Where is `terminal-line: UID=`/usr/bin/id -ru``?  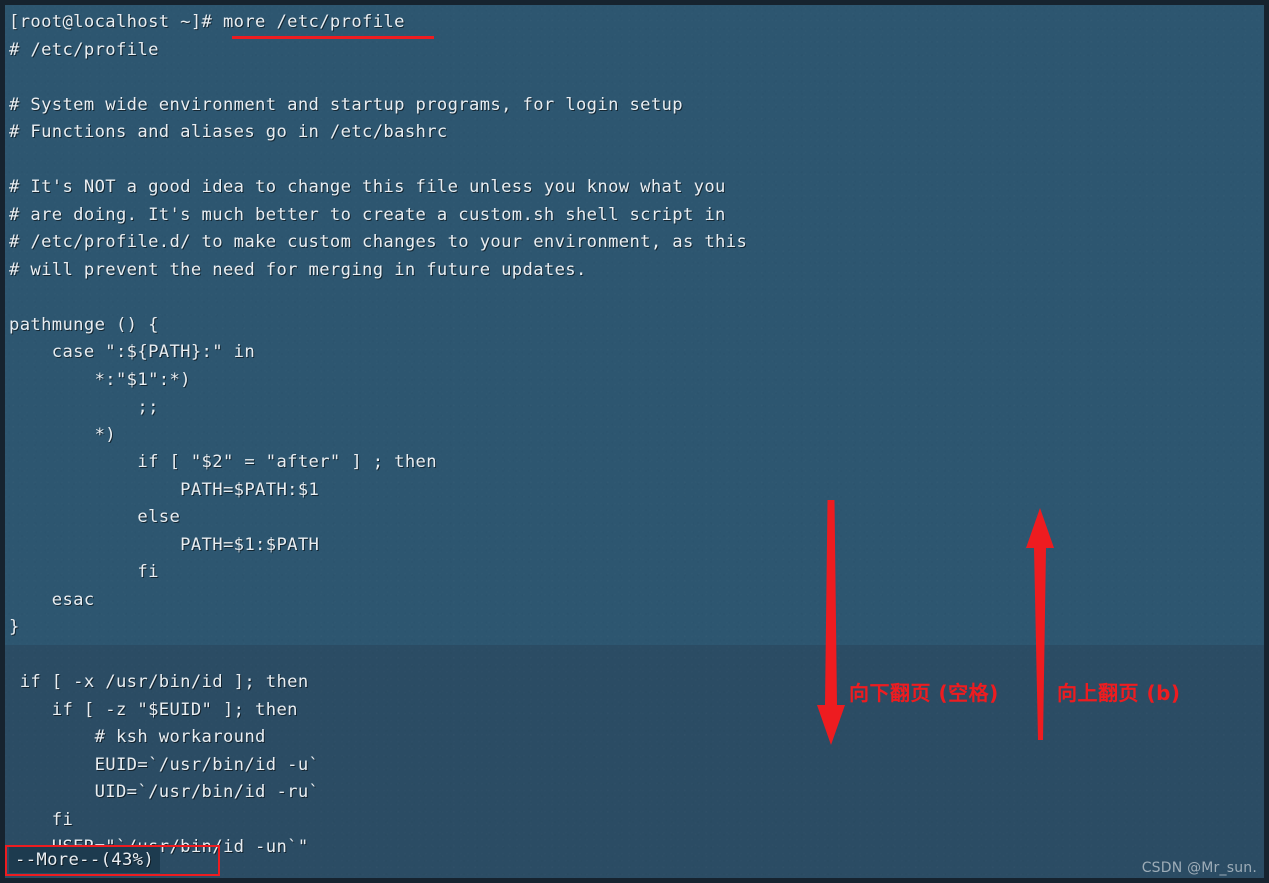 terminal-line: UID=`/usr/bin/id -ru` is located at coordinates (164, 792).